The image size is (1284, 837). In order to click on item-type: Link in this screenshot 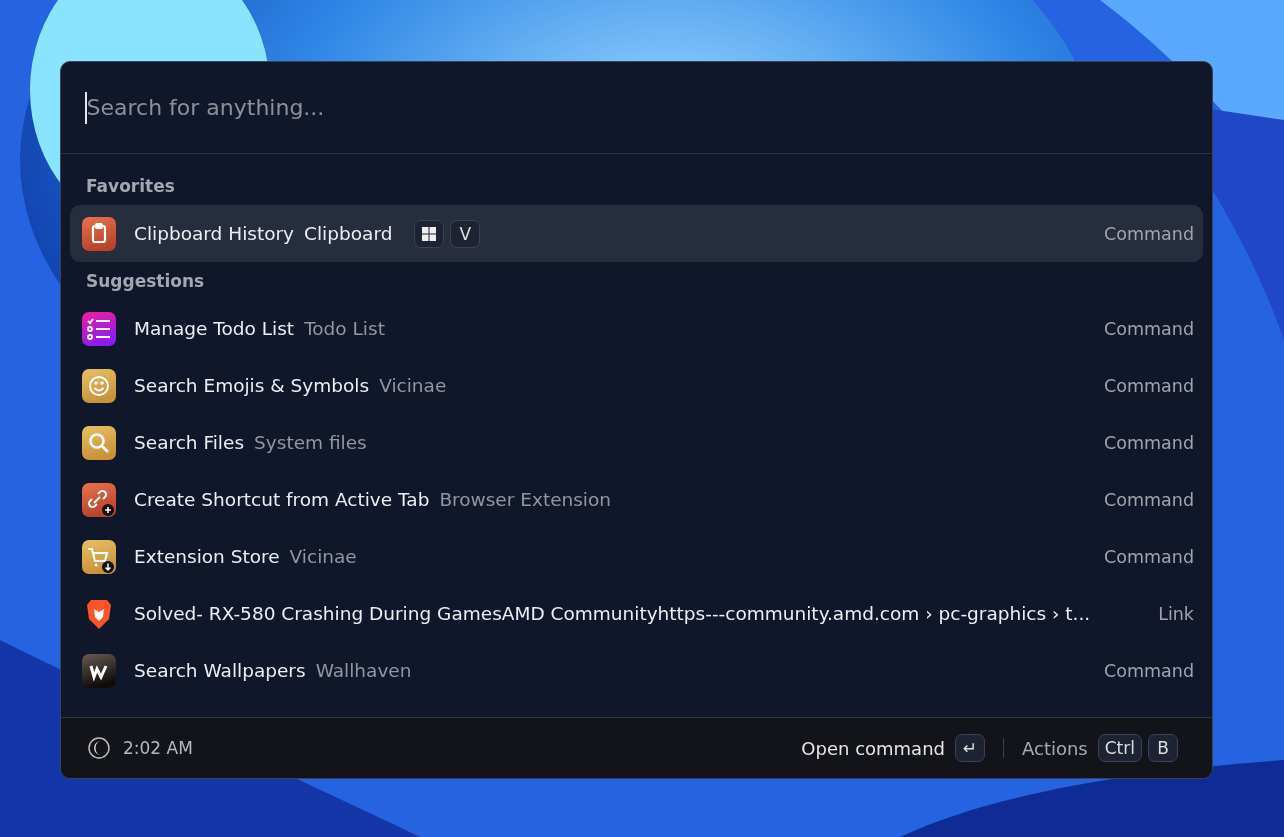, I will do `click(1176, 613)`.